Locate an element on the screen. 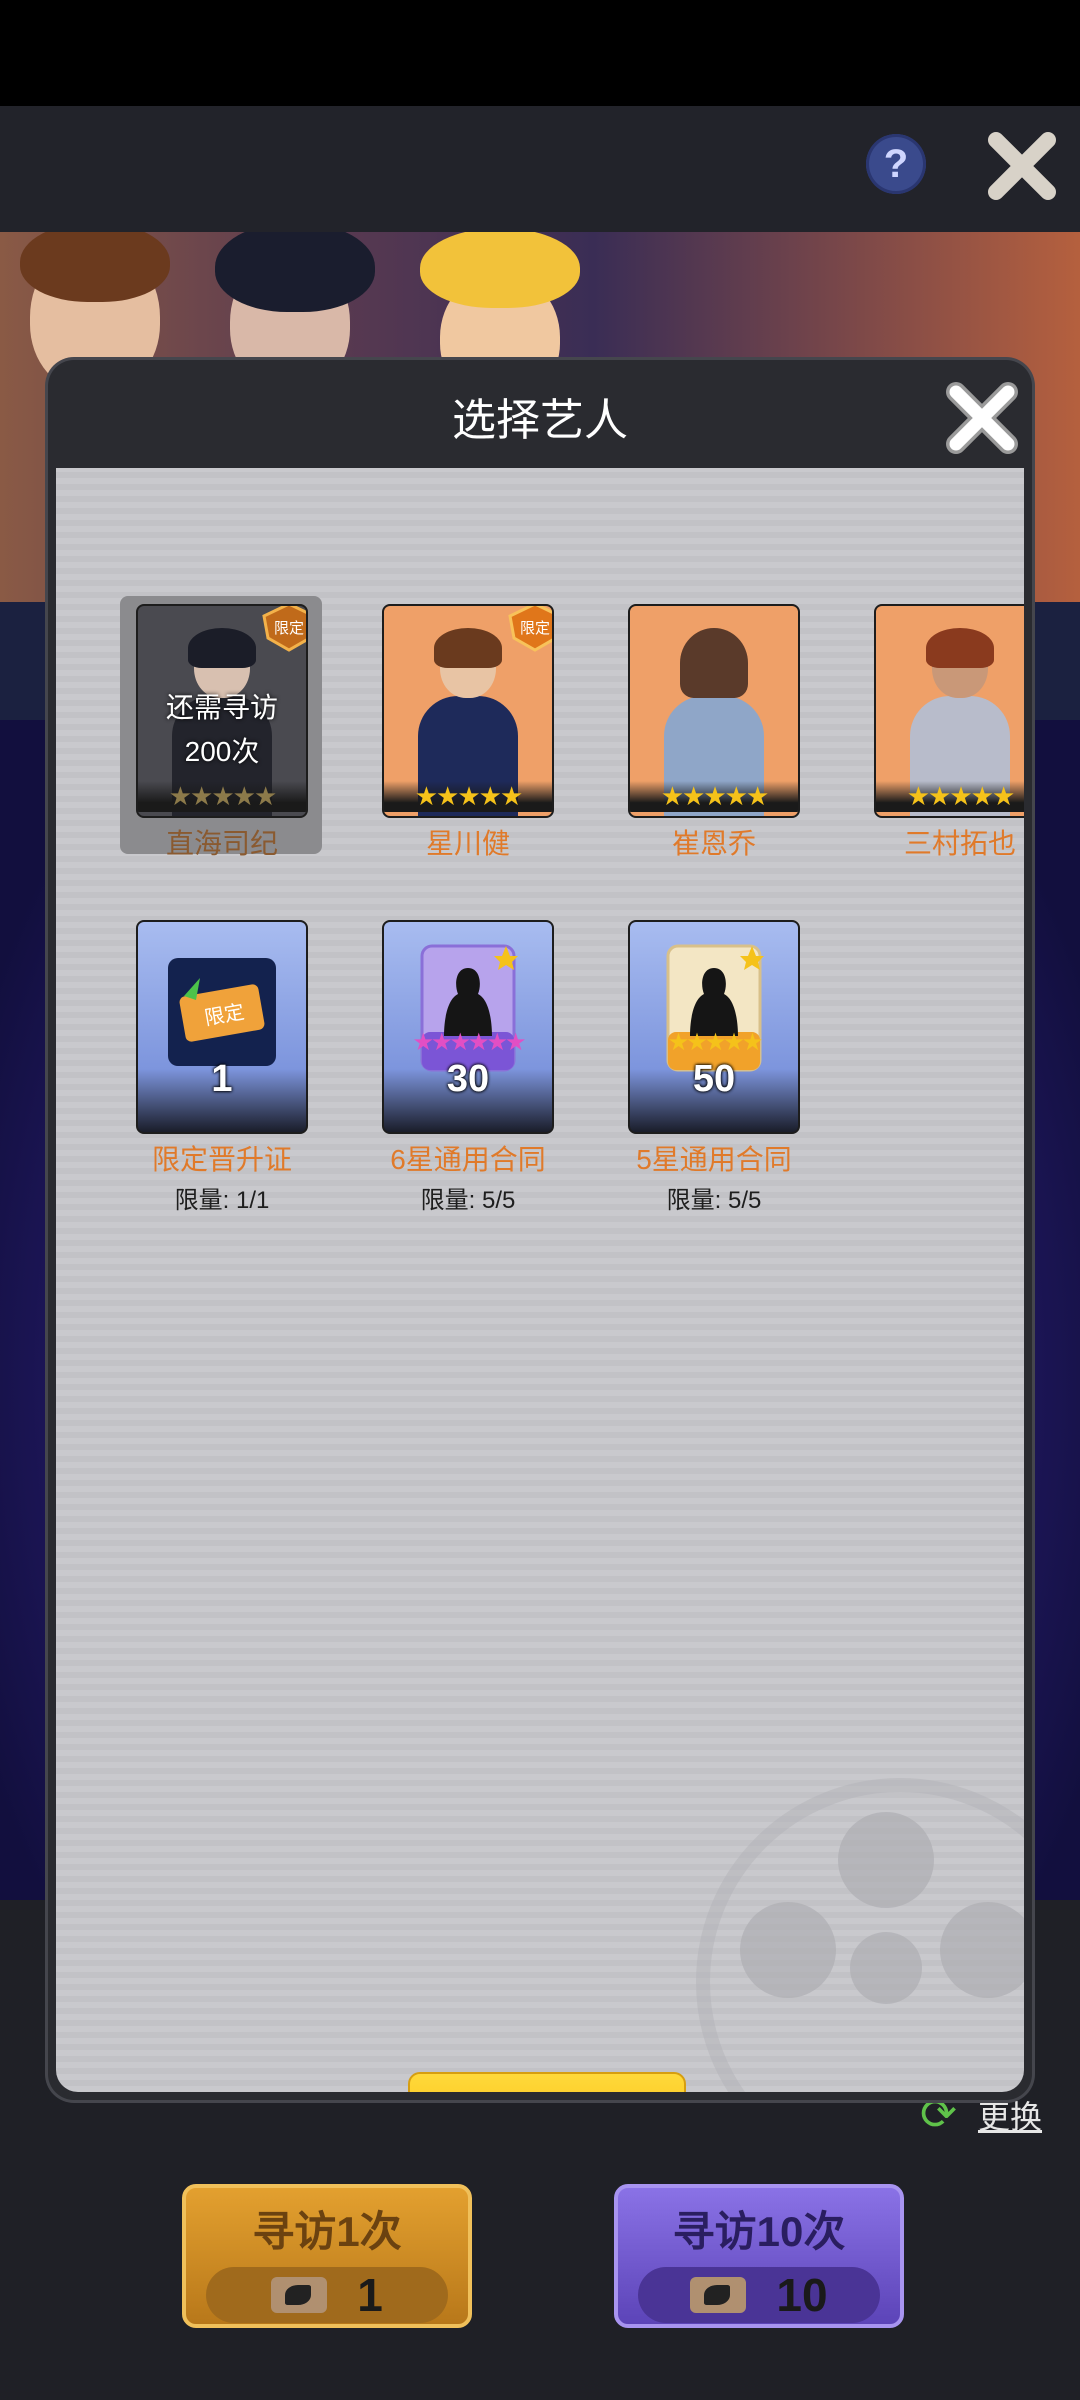  artist-name: 星川健 is located at coordinates (467, 843).